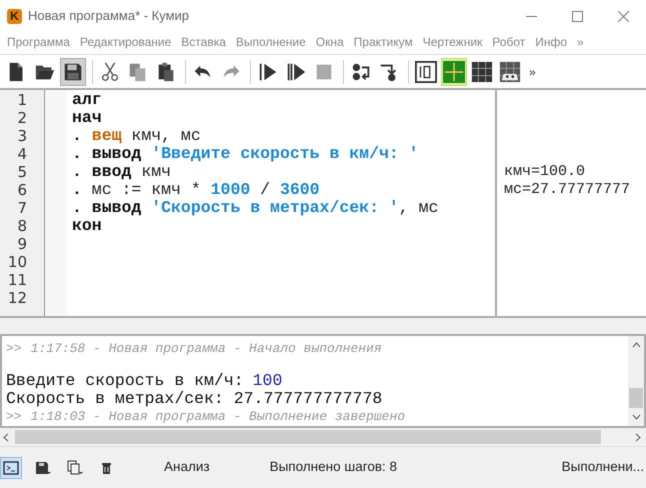  What do you see at coordinates (109, 16) in the screenshot?
I see `window-title: Новая программа* - Кумир` at bounding box center [109, 16].